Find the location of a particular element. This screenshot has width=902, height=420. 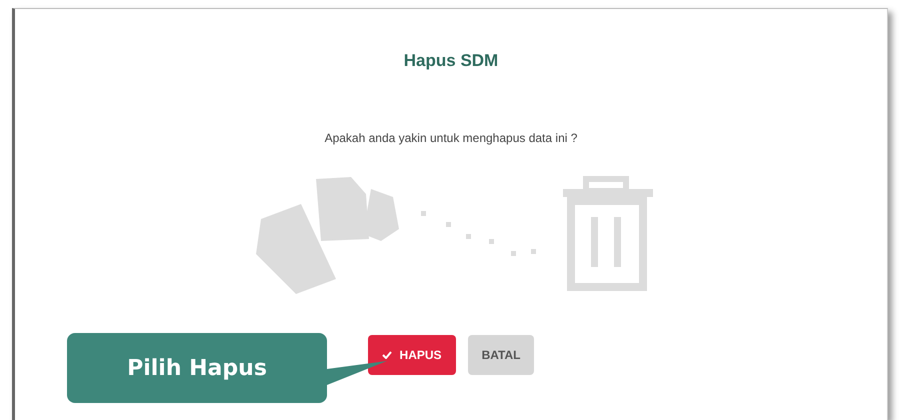

callout-label: Pilih Hapus is located at coordinates (197, 368).